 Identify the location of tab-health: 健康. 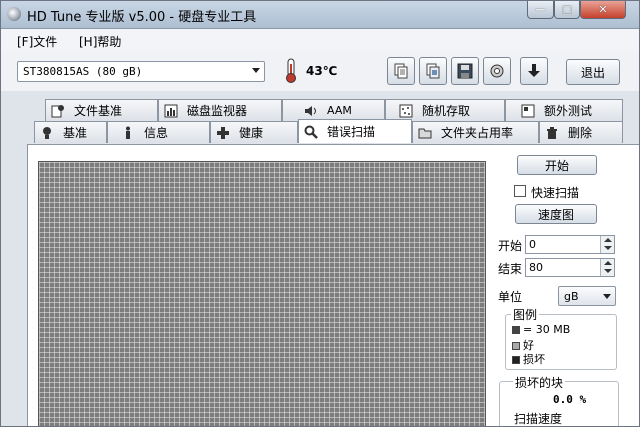
(254, 132).